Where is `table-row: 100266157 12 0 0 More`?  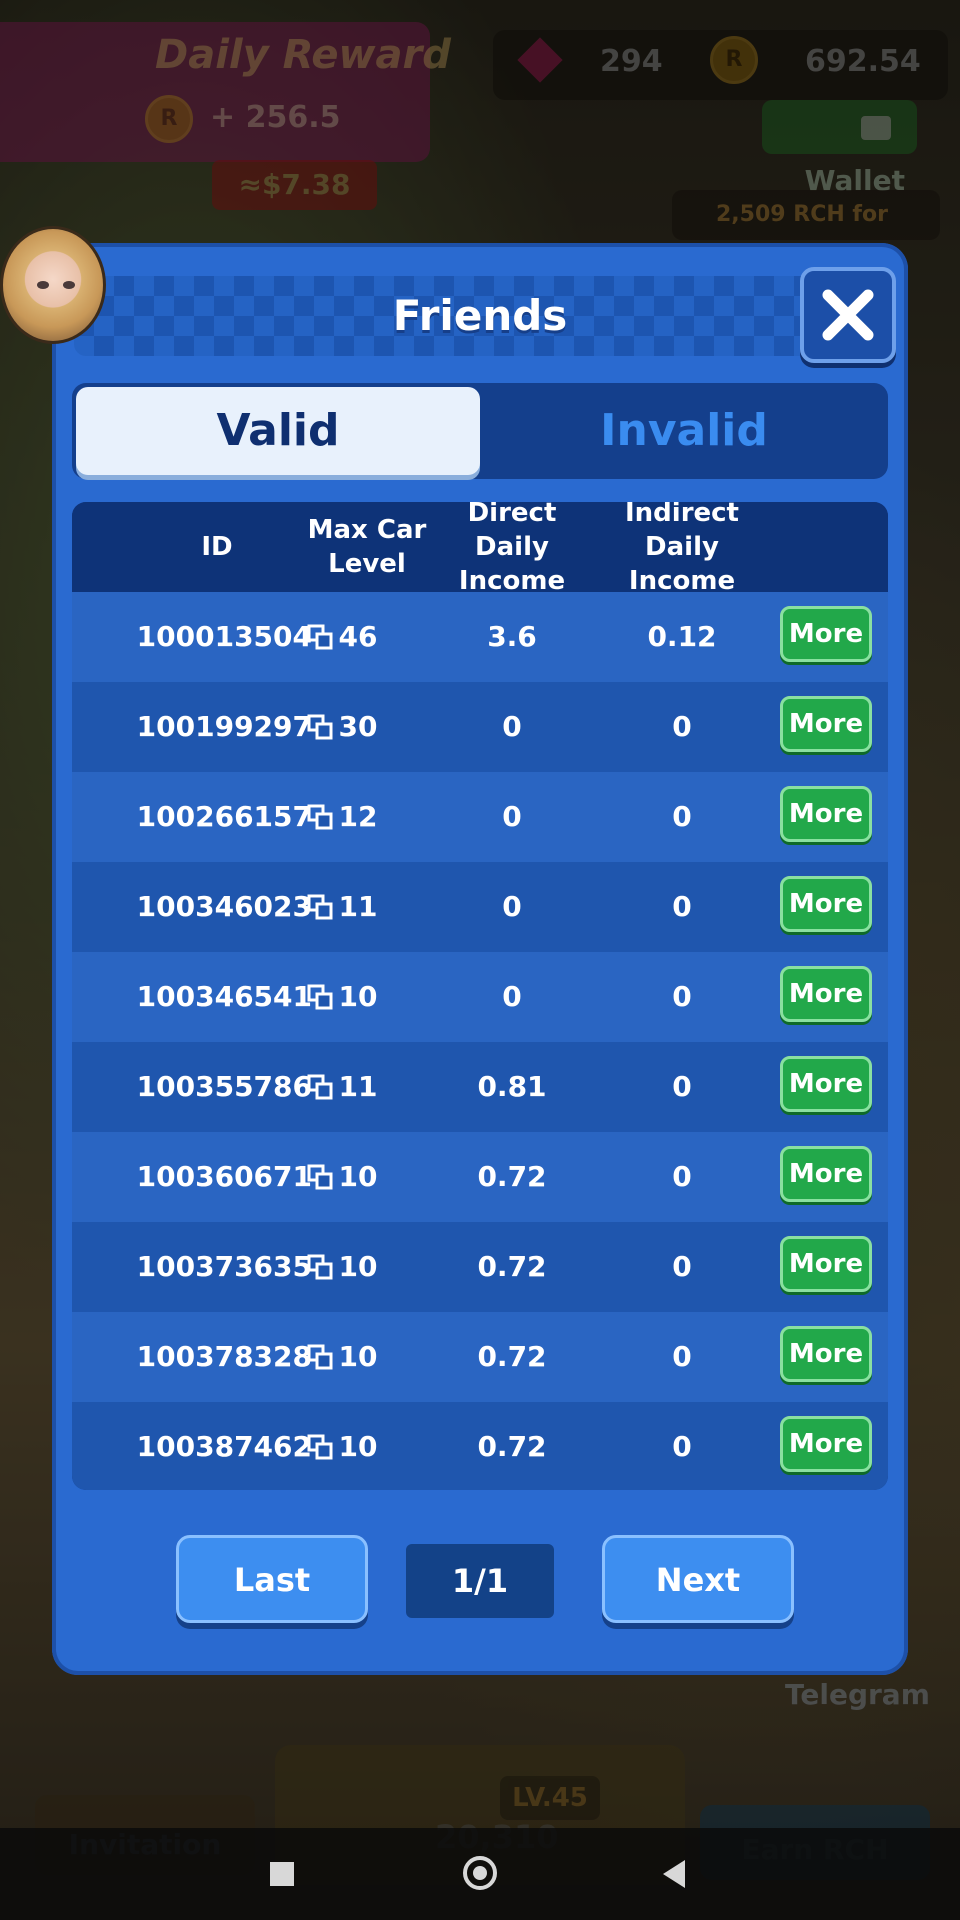 table-row: 100266157 12 0 0 More is located at coordinates (480, 817).